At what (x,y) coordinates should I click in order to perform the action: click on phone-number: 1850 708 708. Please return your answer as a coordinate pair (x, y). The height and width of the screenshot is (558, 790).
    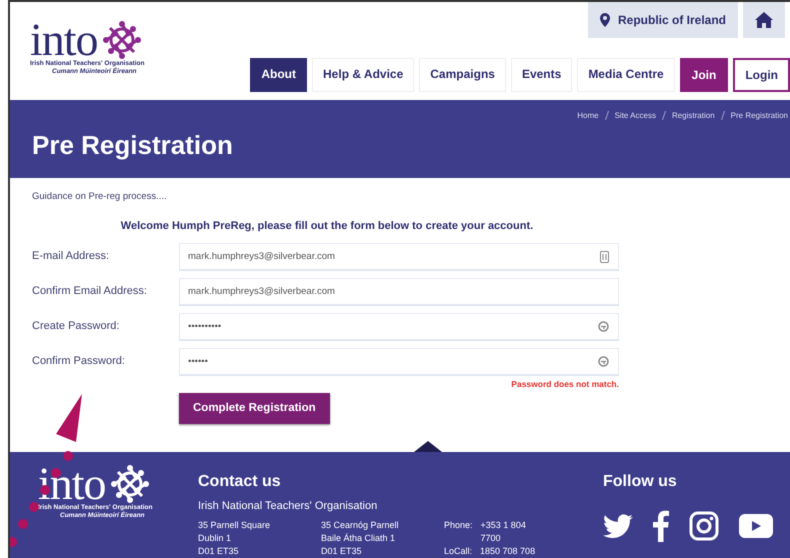
    Looking at the image, I should click on (508, 551).